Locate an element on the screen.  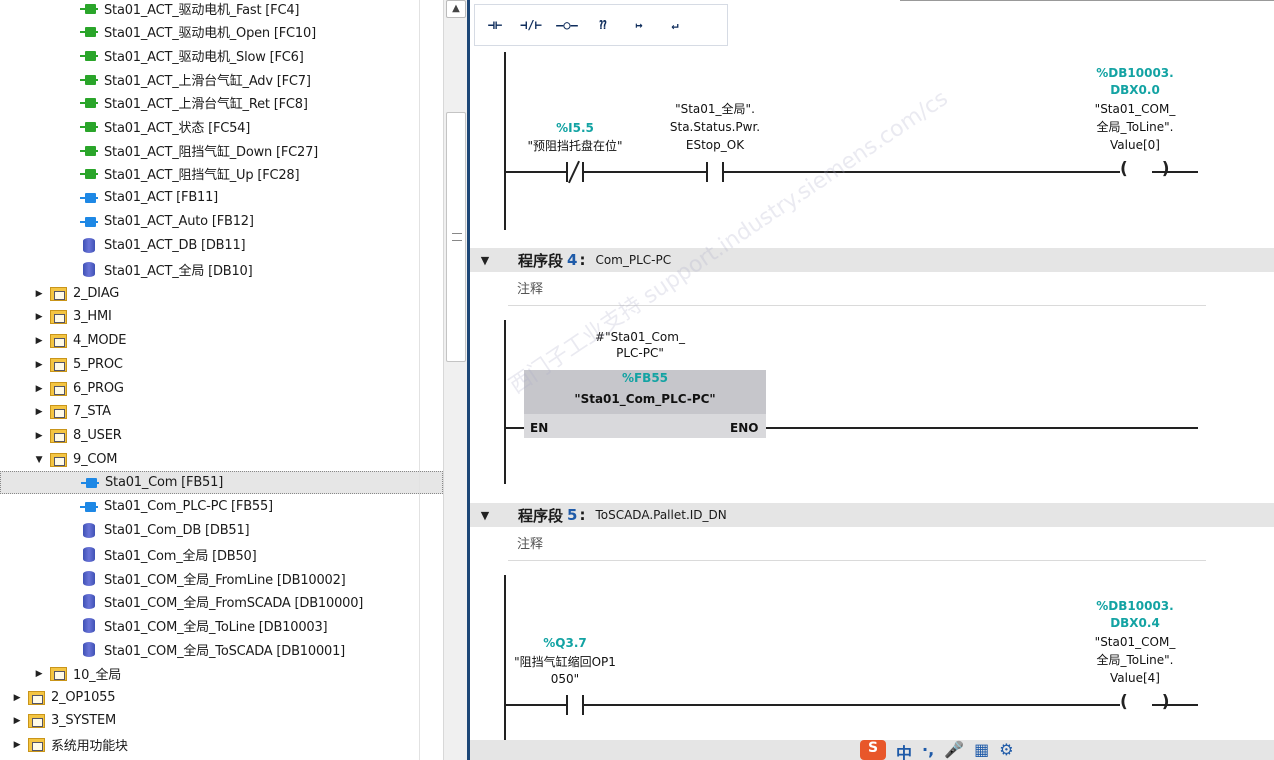
tree-item: Sta01_COM_全局_ToSCADA [DB10001] is located at coordinates (221, 649).